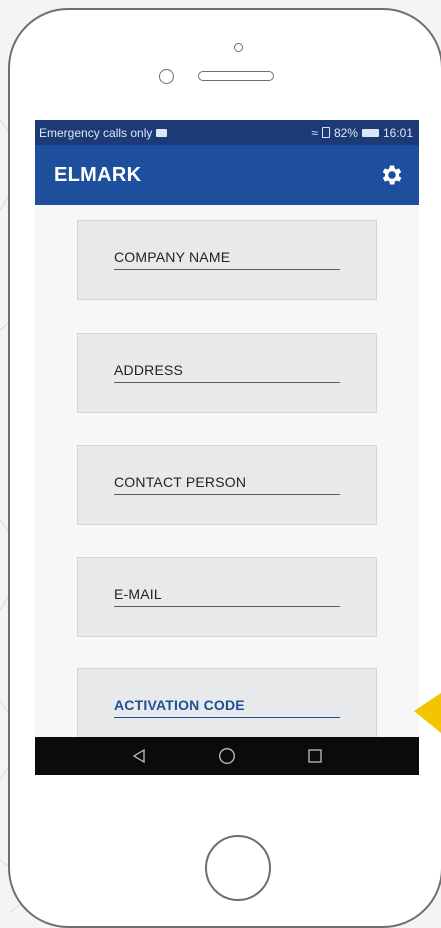 Image resolution: width=441 pixels, height=928 pixels. I want to click on app-bar: ELMARK, so click(227, 175).